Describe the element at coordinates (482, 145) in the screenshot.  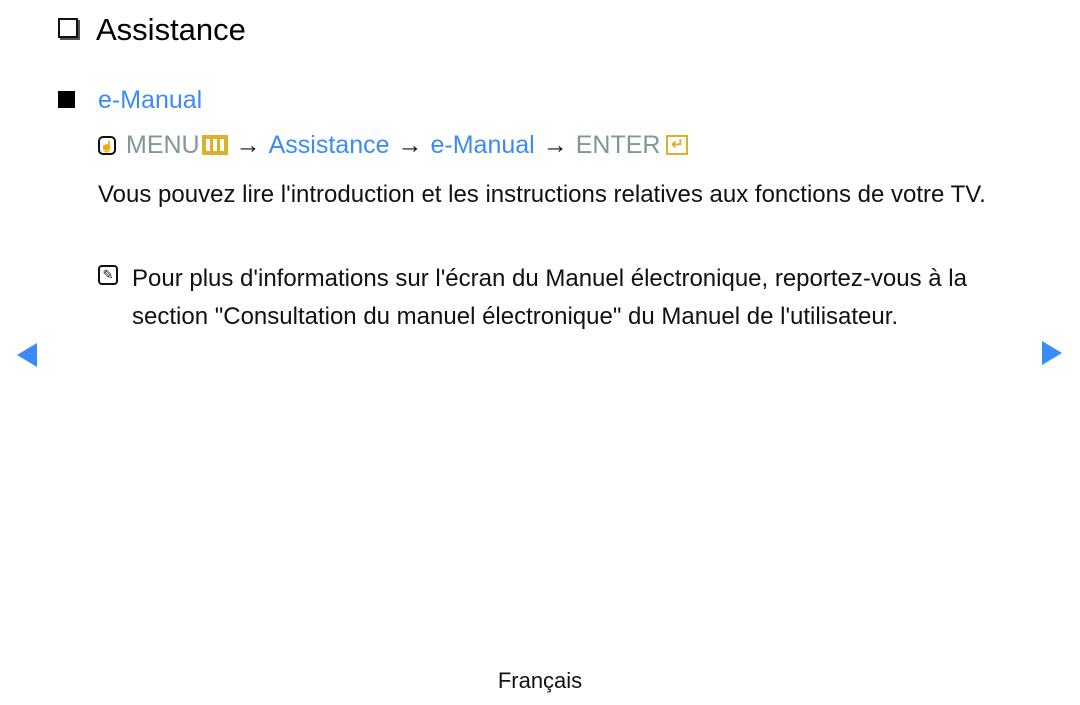
I see `path-step-emanual: e-Manual` at that location.